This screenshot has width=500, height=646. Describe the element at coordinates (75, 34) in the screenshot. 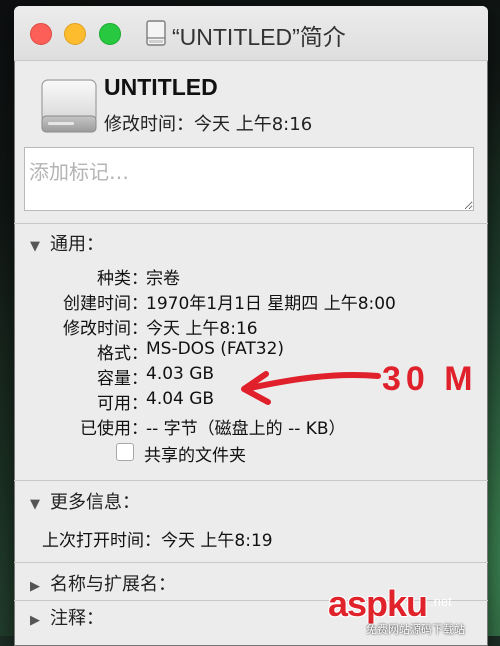

I see `minimize-button` at that location.